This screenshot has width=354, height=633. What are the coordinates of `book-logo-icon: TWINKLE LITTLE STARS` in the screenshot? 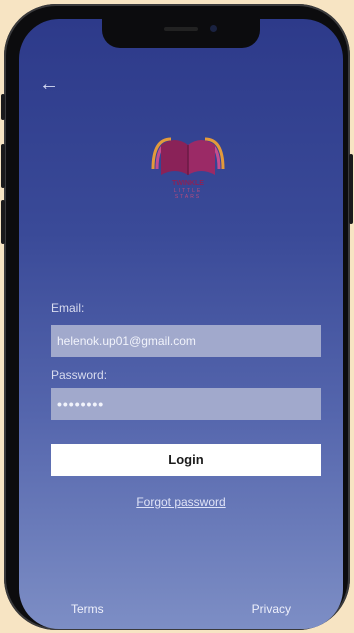 It's located at (188, 168).